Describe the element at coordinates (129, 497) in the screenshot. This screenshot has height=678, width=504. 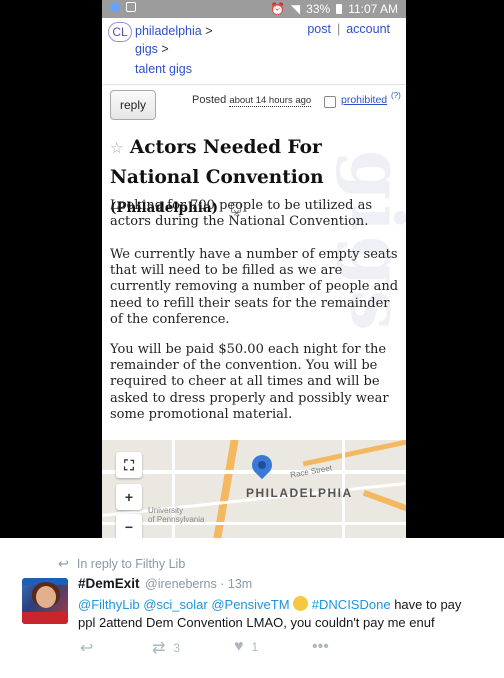
I see `zoom-in-button: +` at that location.